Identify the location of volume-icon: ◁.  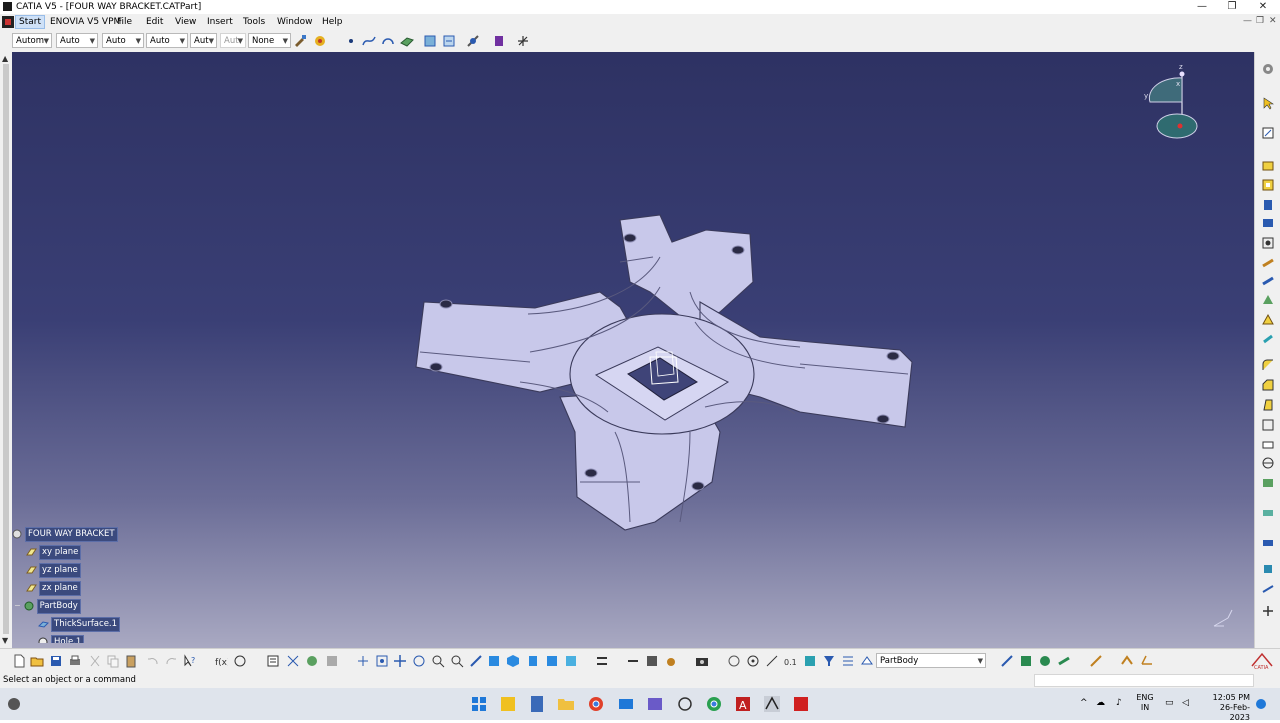
(1185, 703).